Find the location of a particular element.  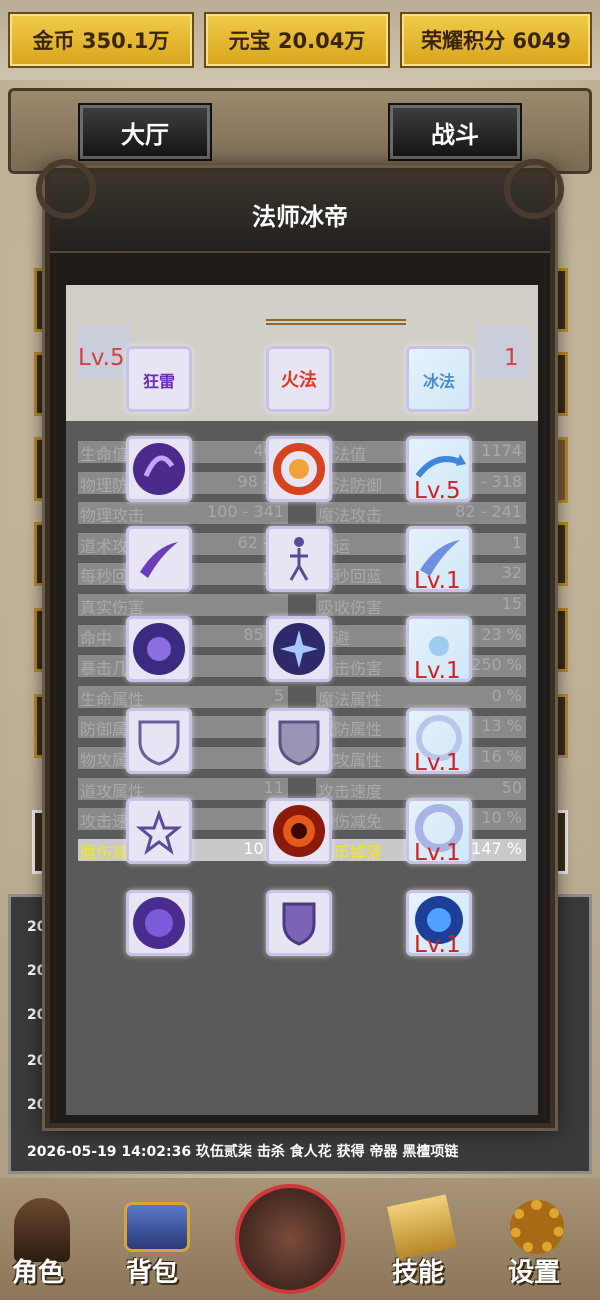

orb-skill-icon is located at coordinates (159, 923).